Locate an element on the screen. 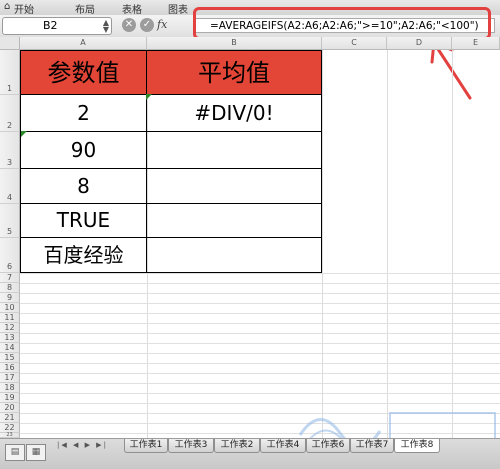 The width and height of the screenshot is (500, 469). row-header-3: 3 is located at coordinates (10, 150).